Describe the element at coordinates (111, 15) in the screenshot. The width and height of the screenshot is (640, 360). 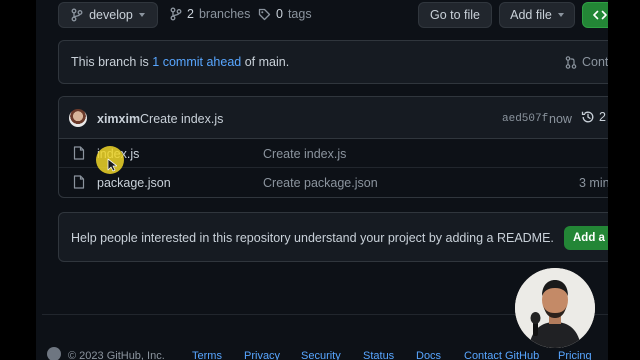
I see `branch-label: develop` at that location.